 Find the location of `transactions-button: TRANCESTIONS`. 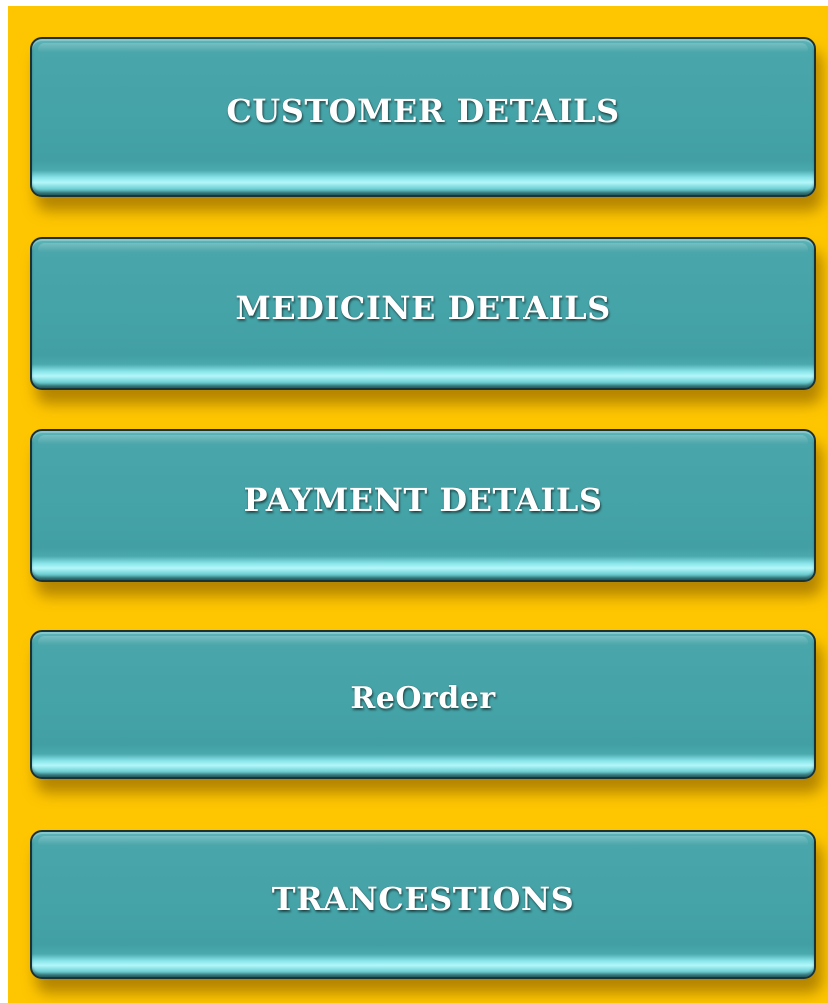

transactions-button: TRANCESTIONS is located at coordinates (423, 904).